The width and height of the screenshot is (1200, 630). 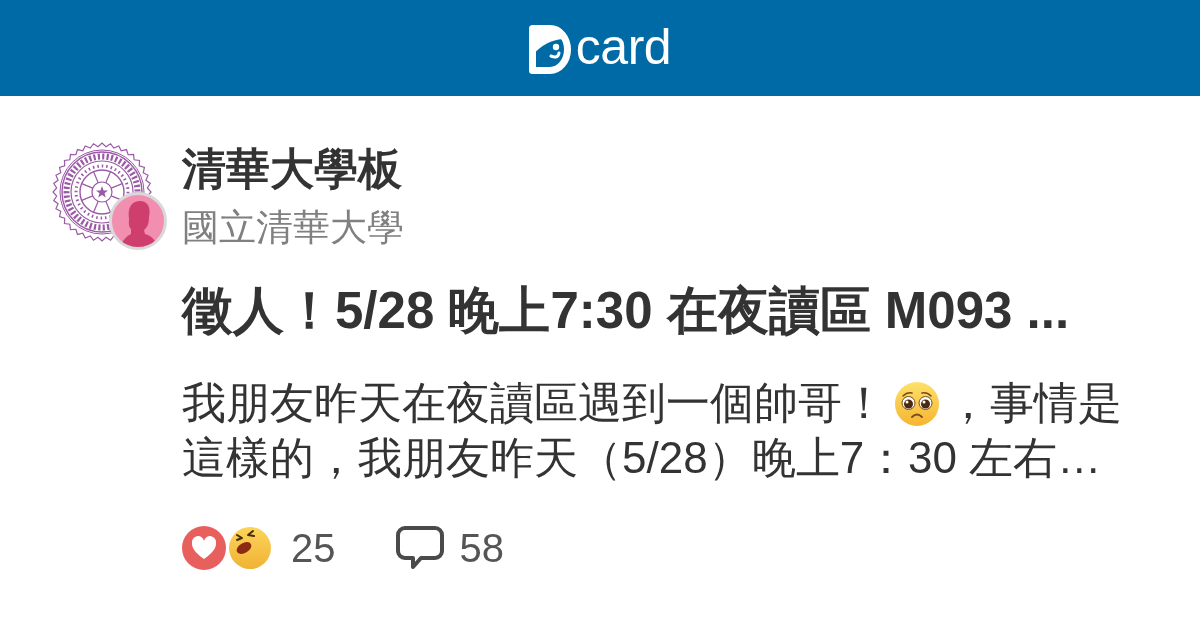 What do you see at coordinates (534, 403) in the screenshot?
I see `excerpt-text: 我朋友昨天在夜讀區遇到一個帥哥！` at bounding box center [534, 403].